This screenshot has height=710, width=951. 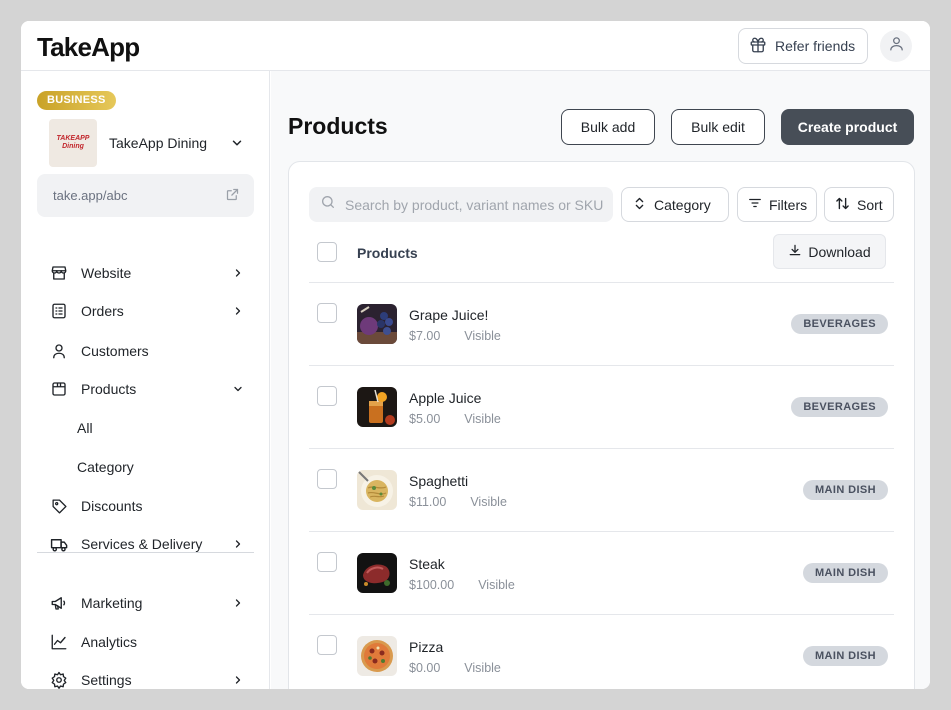 I want to click on table-row: Apple Juice $5.00 Visible BEVERAGES, so click(x=602, y=407).